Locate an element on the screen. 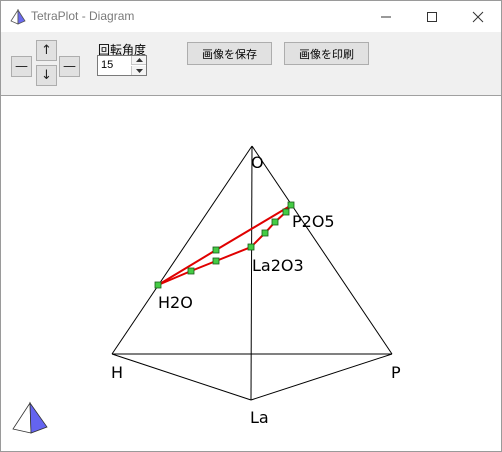  vertex-label-o: O is located at coordinates (257, 162).